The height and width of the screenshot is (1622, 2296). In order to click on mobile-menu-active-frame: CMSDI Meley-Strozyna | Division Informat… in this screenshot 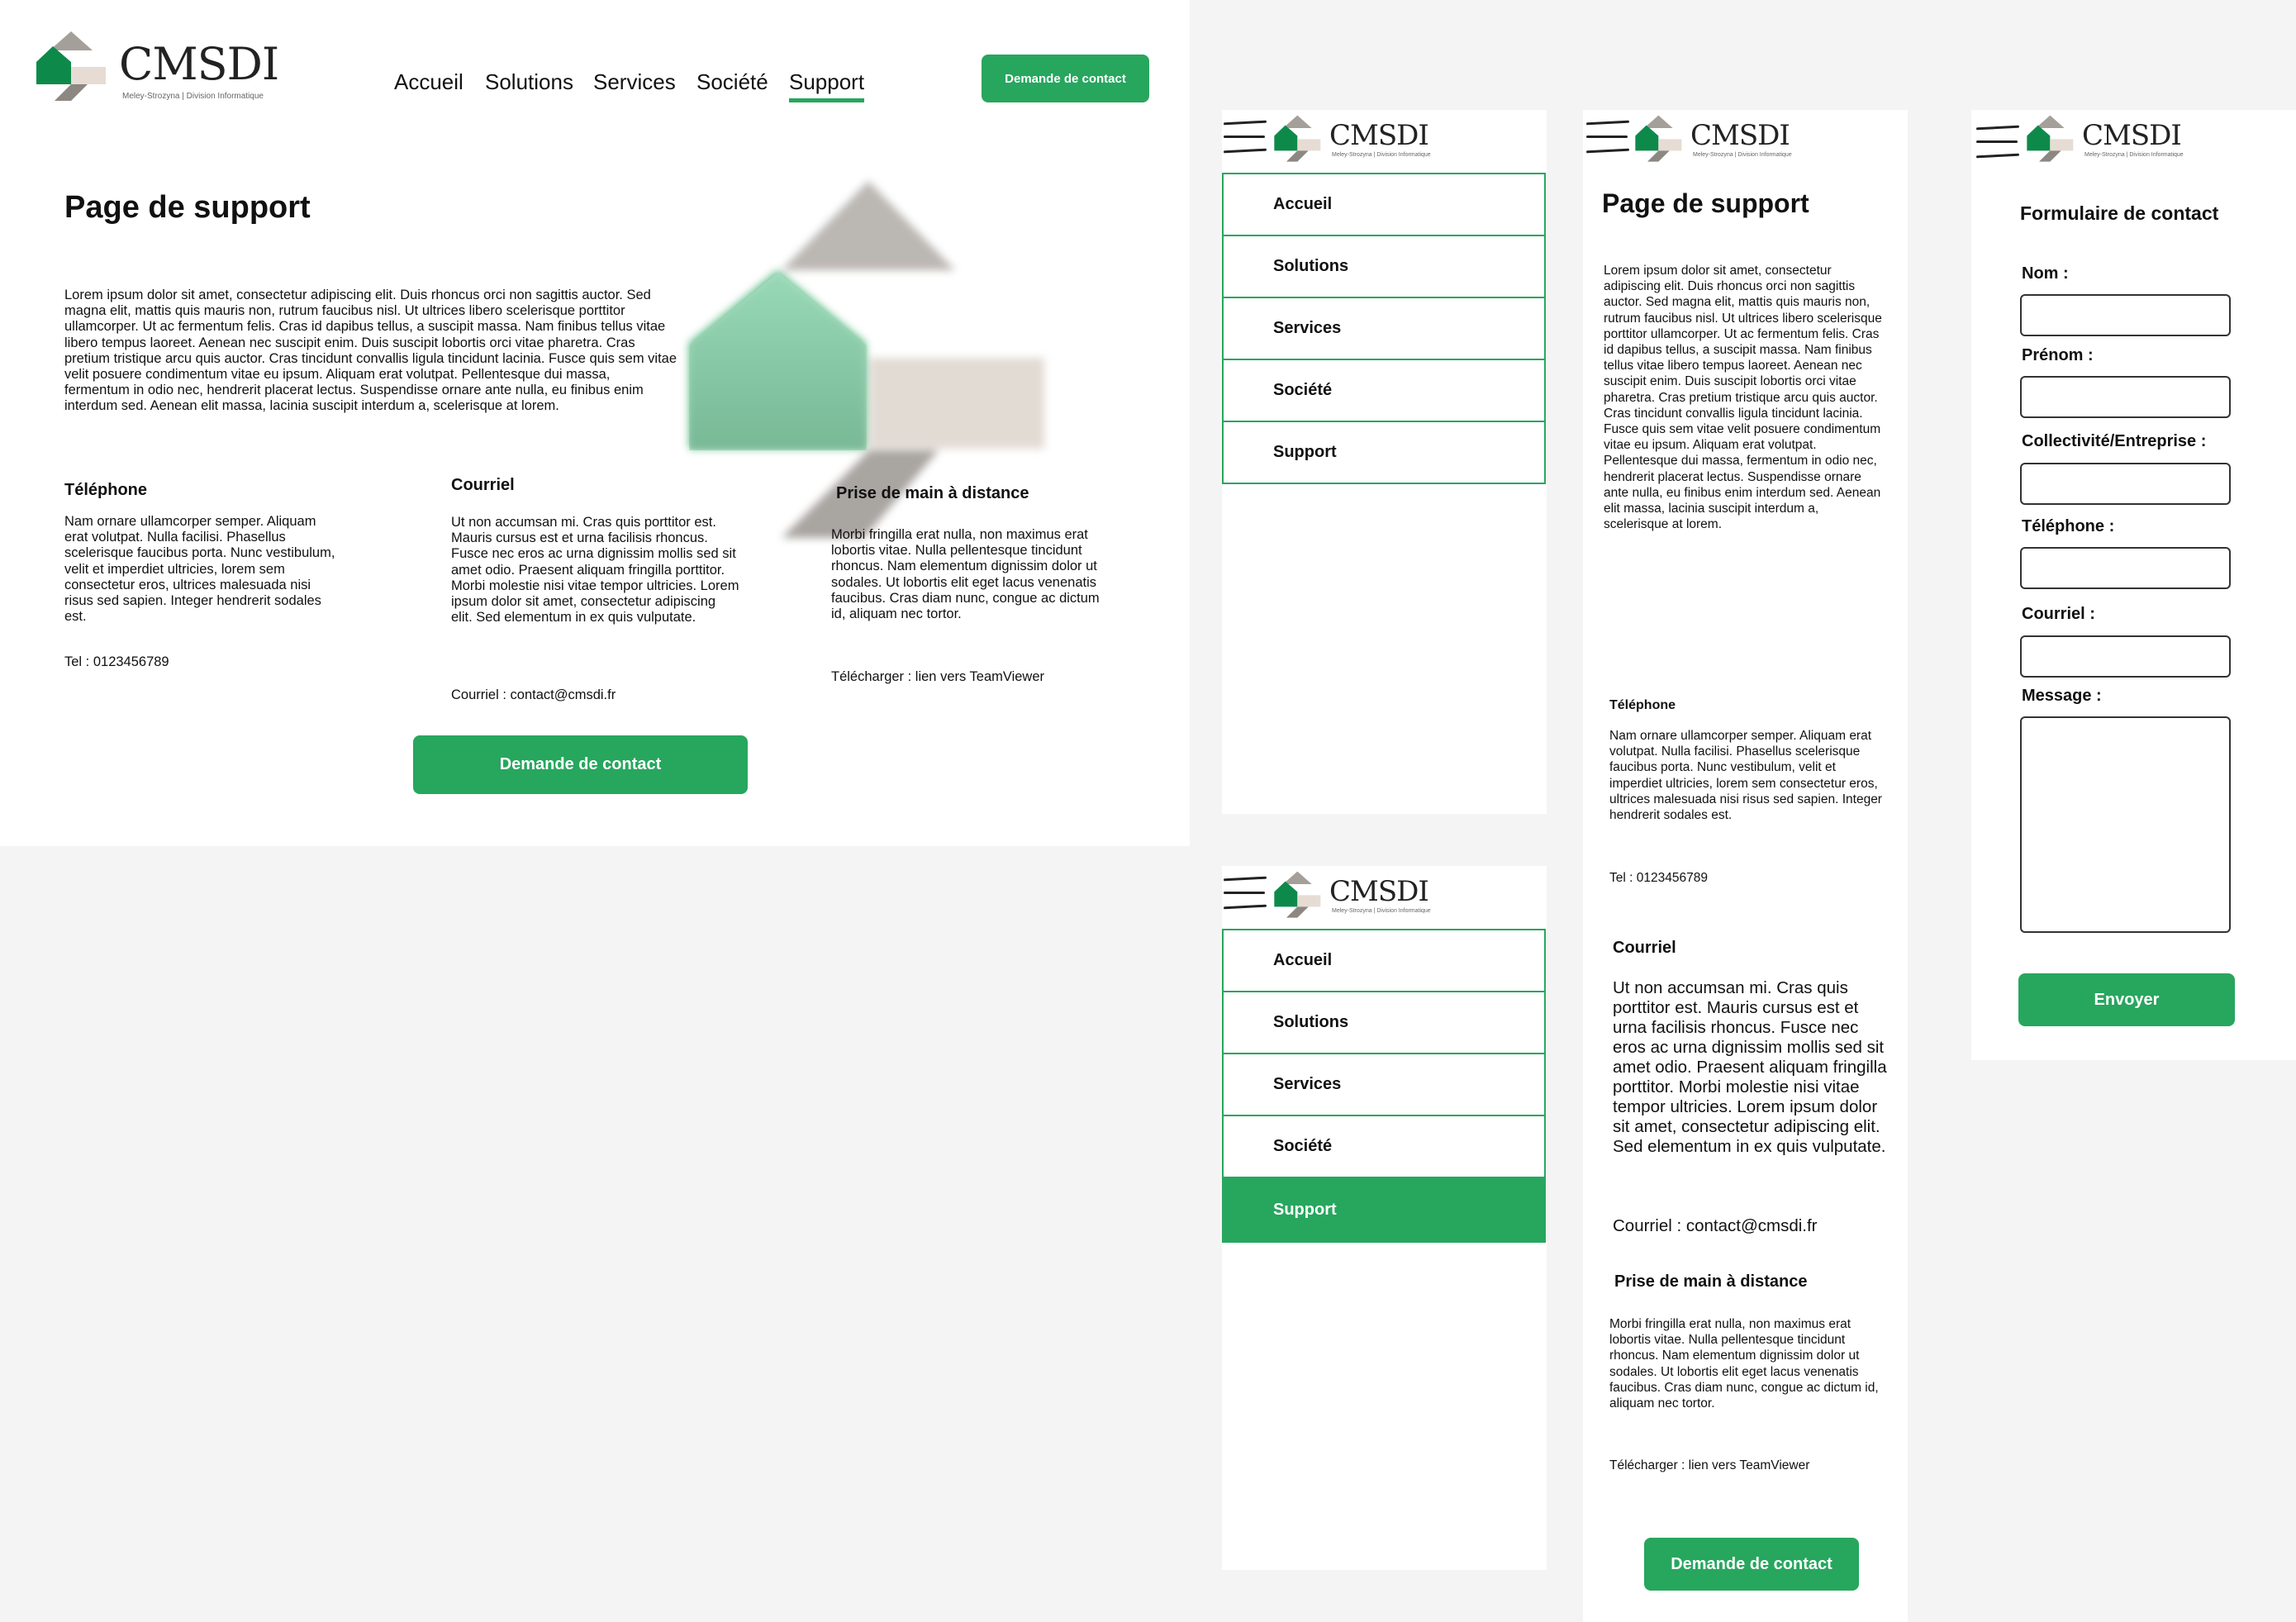, I will do `click(1384, 1218)`.